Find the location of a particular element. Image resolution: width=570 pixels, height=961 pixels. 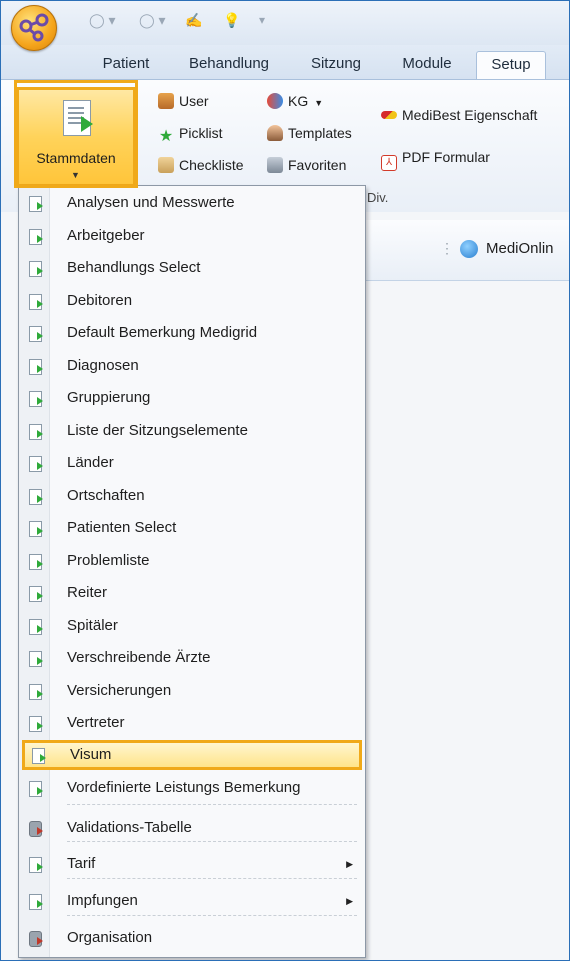

star-icon: ★ is located at coordinates (166, 136).